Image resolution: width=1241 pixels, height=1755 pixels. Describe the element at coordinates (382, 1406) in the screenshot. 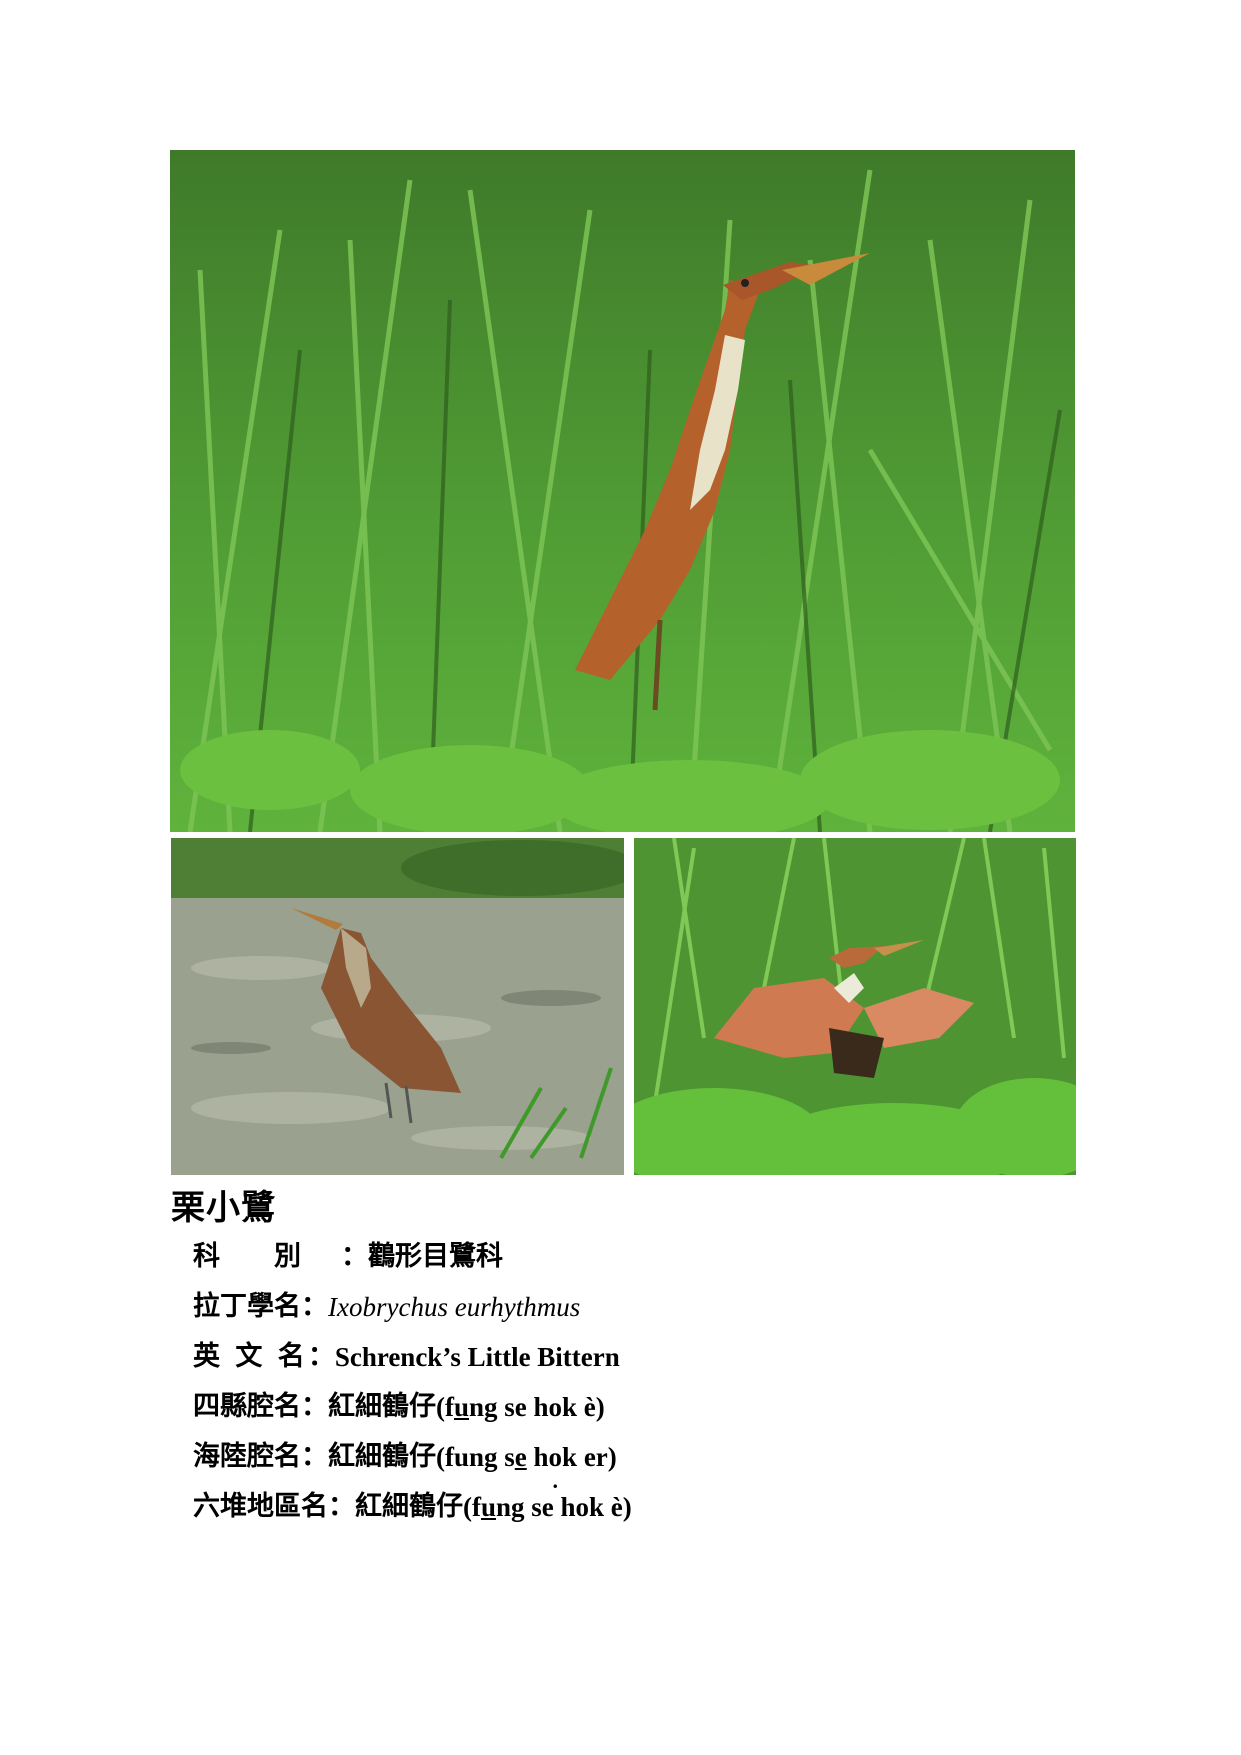

I see `sixian-value-cjk: 紅細鶴仔` at that location.